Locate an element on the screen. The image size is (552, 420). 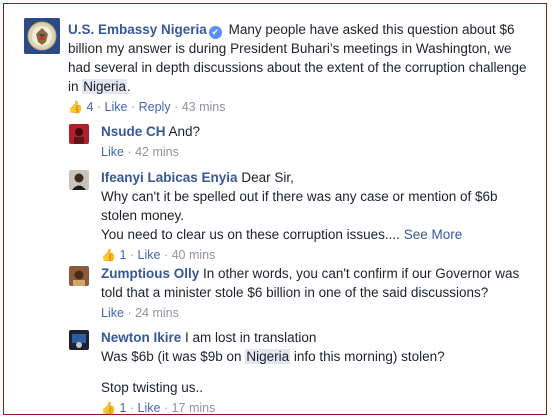
comment-meta: 👍 1 · Like · 40 mins is located at coordinates (158, 255).